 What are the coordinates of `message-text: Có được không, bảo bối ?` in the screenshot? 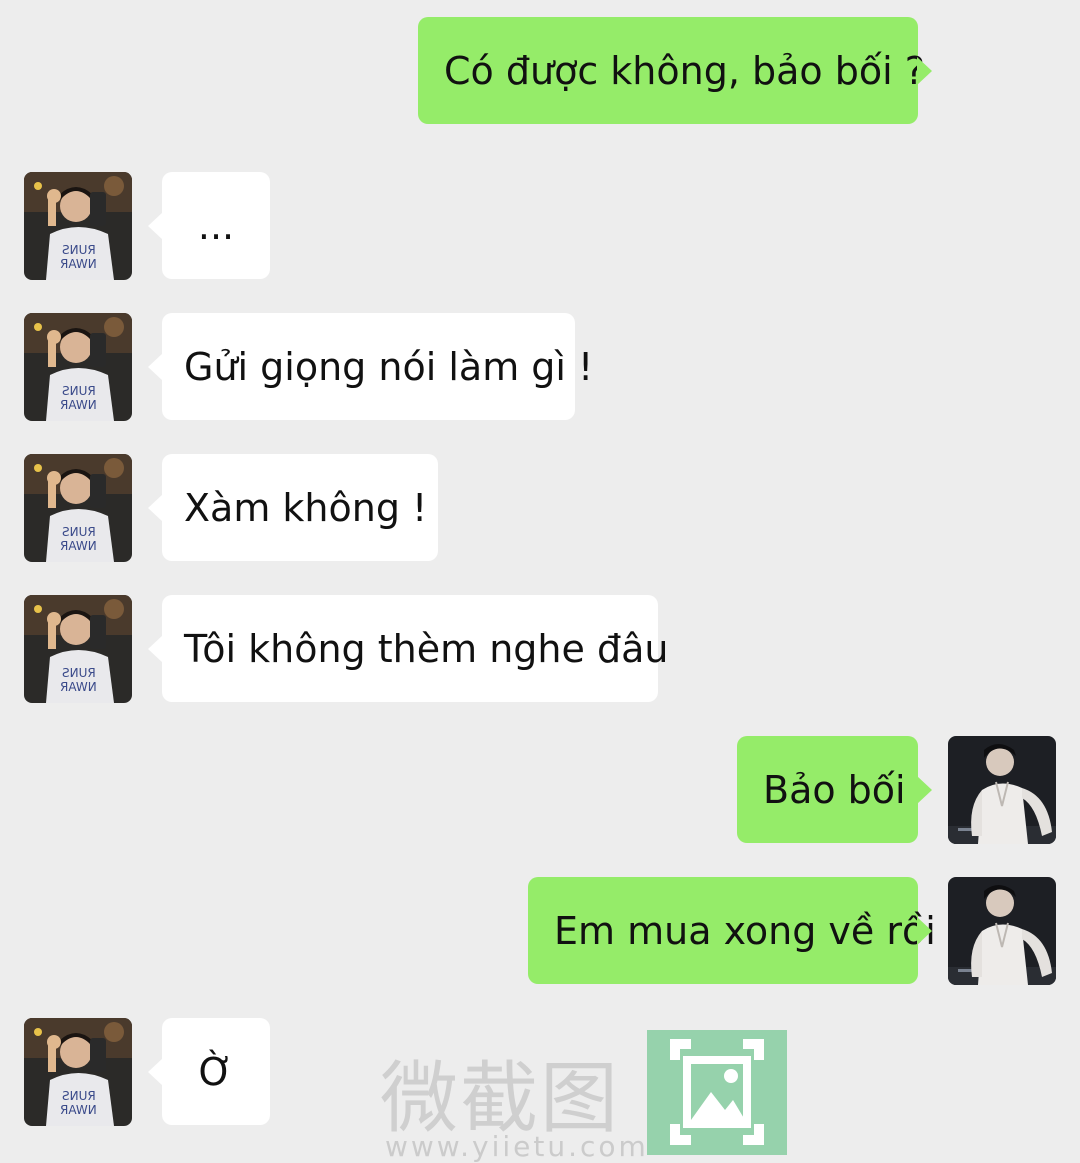 It's located at (684, 70).